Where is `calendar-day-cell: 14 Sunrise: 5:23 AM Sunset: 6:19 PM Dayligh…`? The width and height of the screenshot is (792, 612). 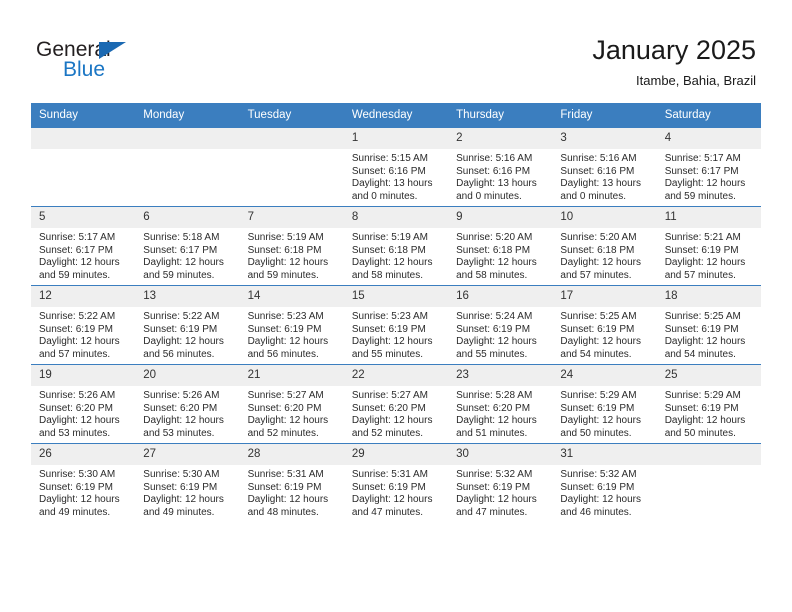 calendar-day-cell: 14 Sunrise: 5:23 AM Sunset: 6:19 PM Dayligh… is located at coordinates (291, 325).